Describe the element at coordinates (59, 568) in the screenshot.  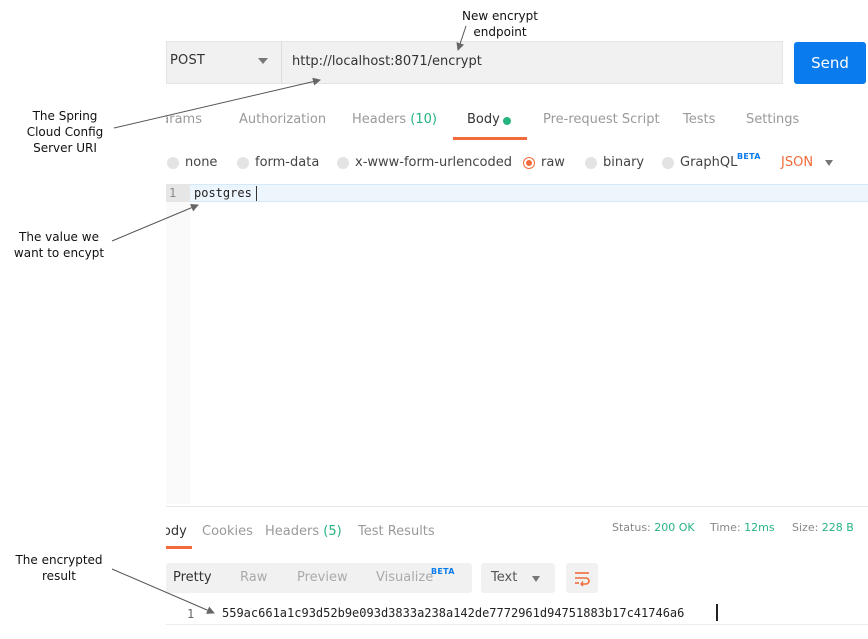
I see `annotation-result: The encrypted result` at that location.